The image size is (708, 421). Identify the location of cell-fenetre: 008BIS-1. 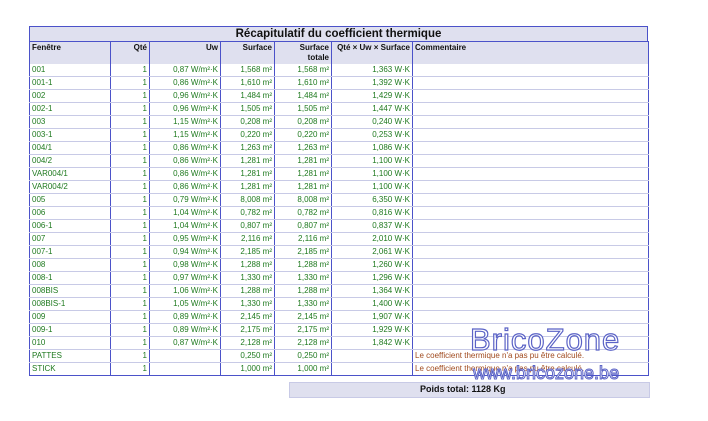
(70, 304).